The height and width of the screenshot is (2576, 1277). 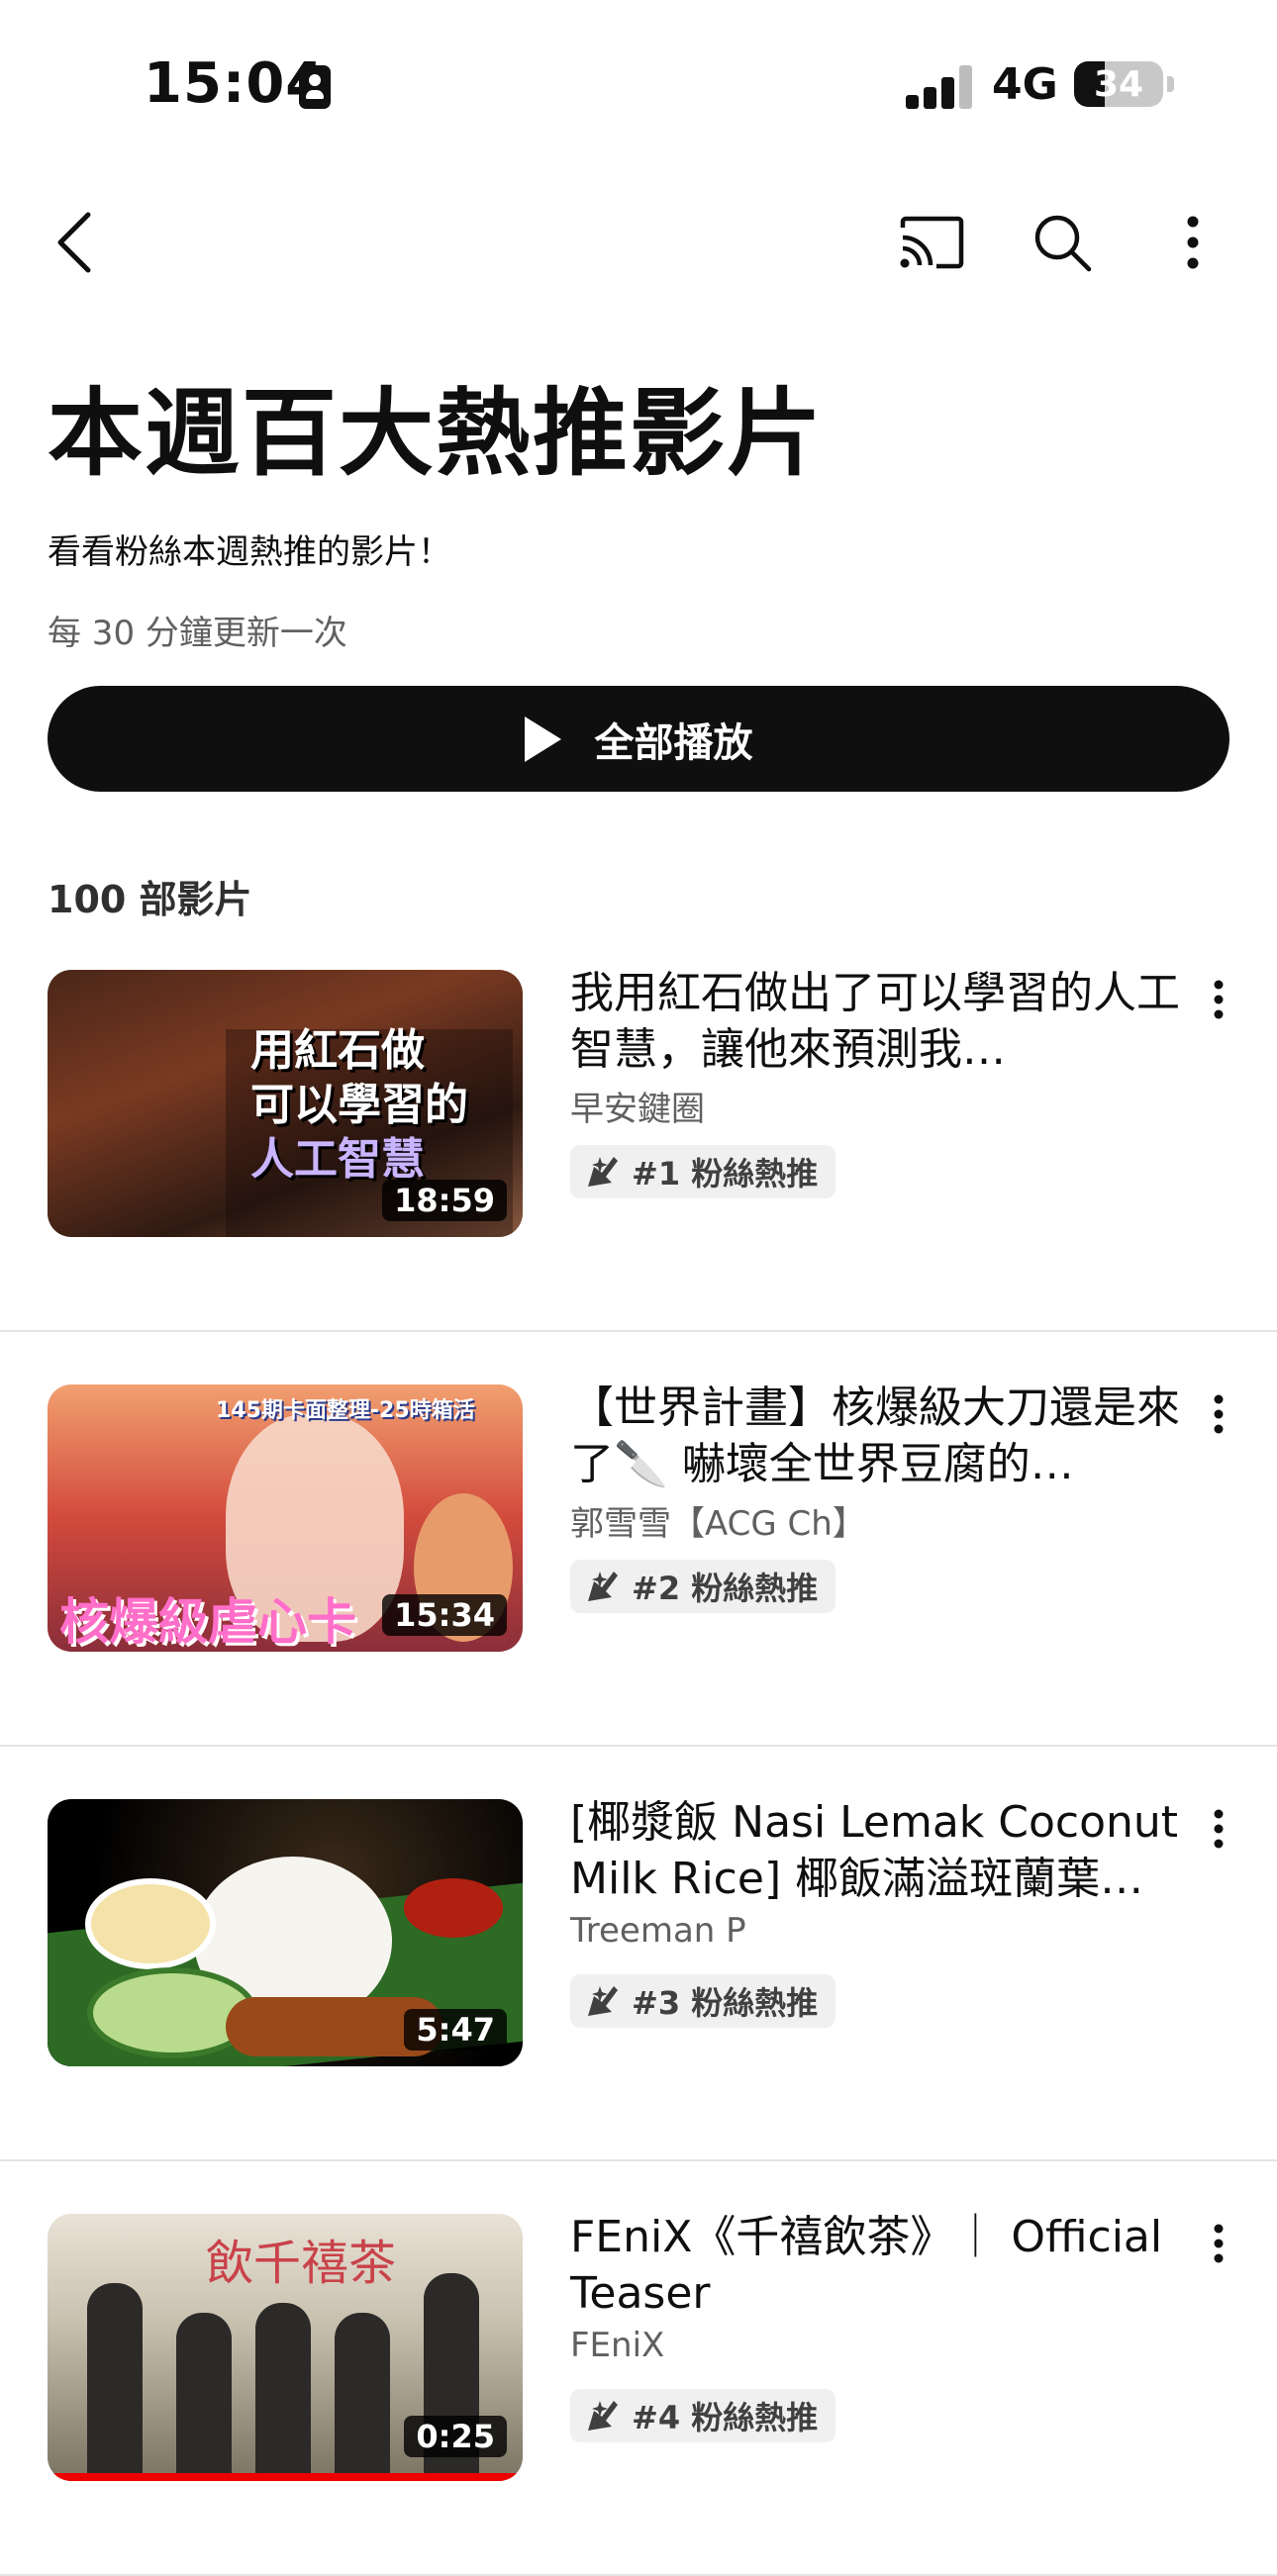 I want to click on video-duration: 0:25, so click(x=455, y=2436).